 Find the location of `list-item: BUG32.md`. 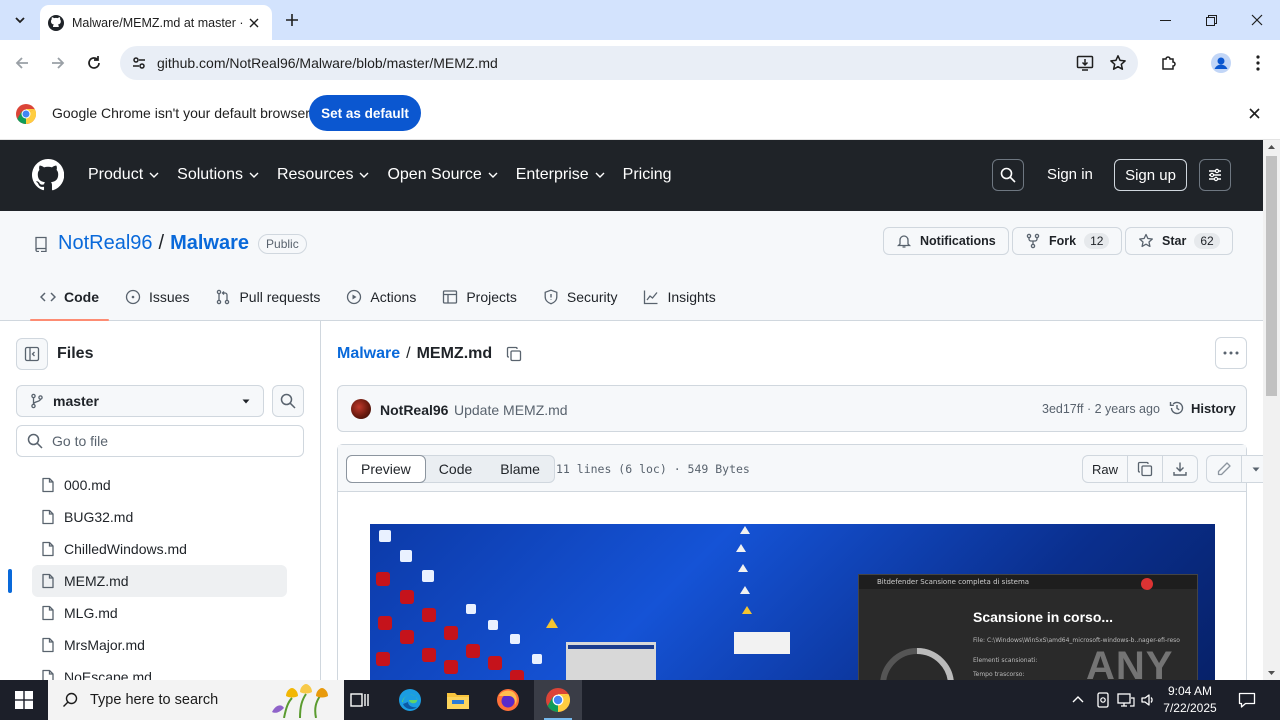

list-item: BUG32.md is located at coordinates (160, 517).